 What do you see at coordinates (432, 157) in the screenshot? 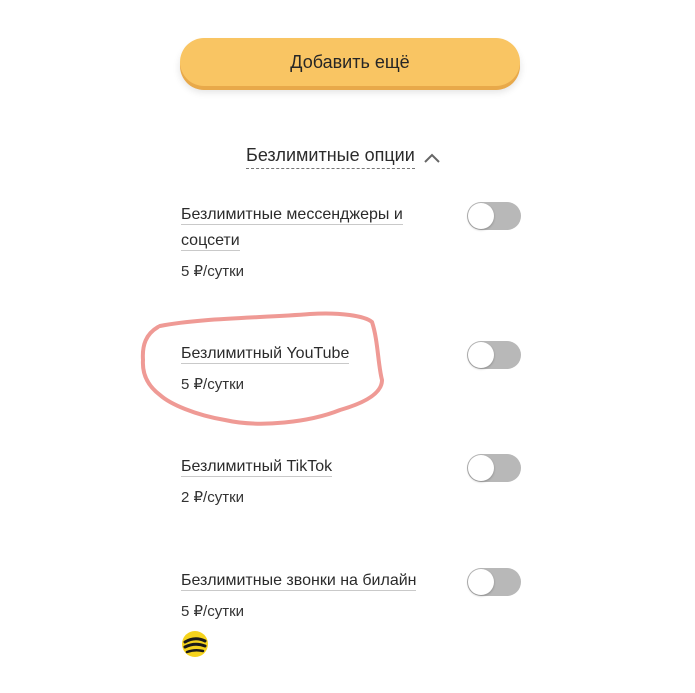
I see `chevron-up-icon` at bounding box center [432, 157].